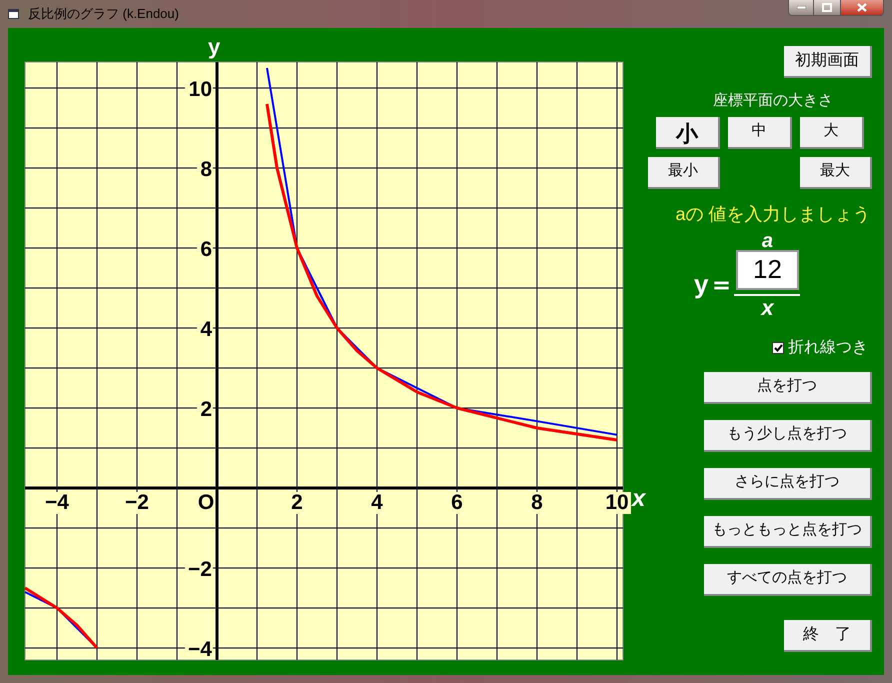  Describe the element at coordinates (828, 348) in the screenshot. I see `polyline-label: 折れ線つき` at that location.